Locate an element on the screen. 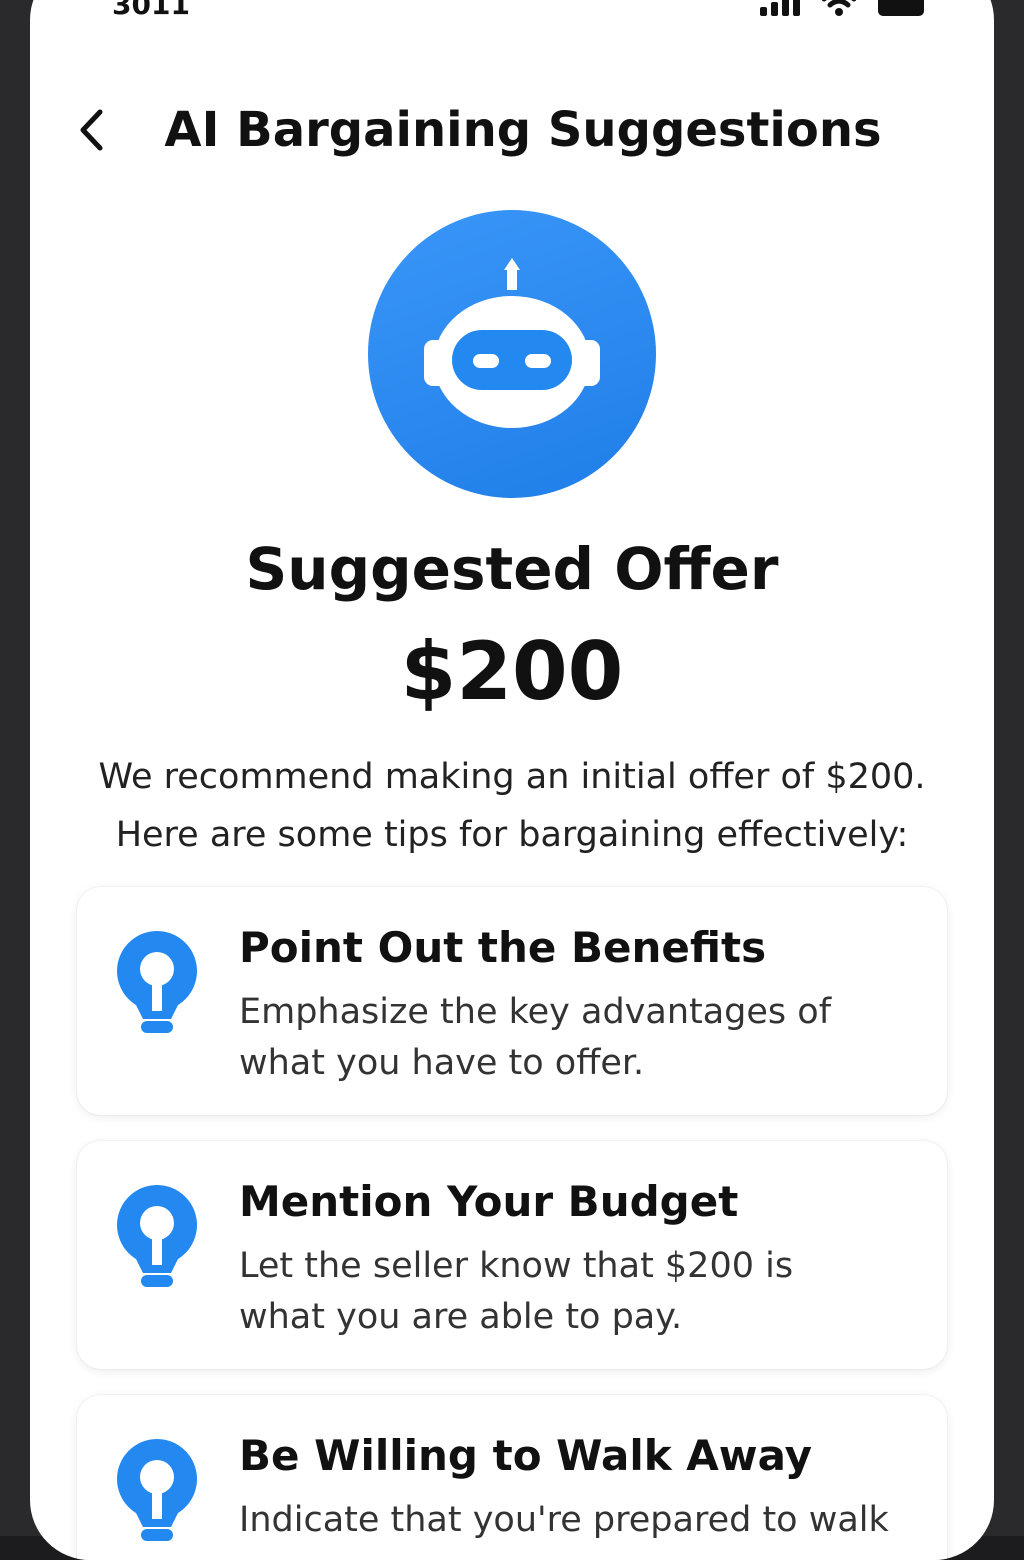 This screenshot has width=1024, height=1560. tip-body-line: what you are able to pay. is located at coordinates (461, 1317).